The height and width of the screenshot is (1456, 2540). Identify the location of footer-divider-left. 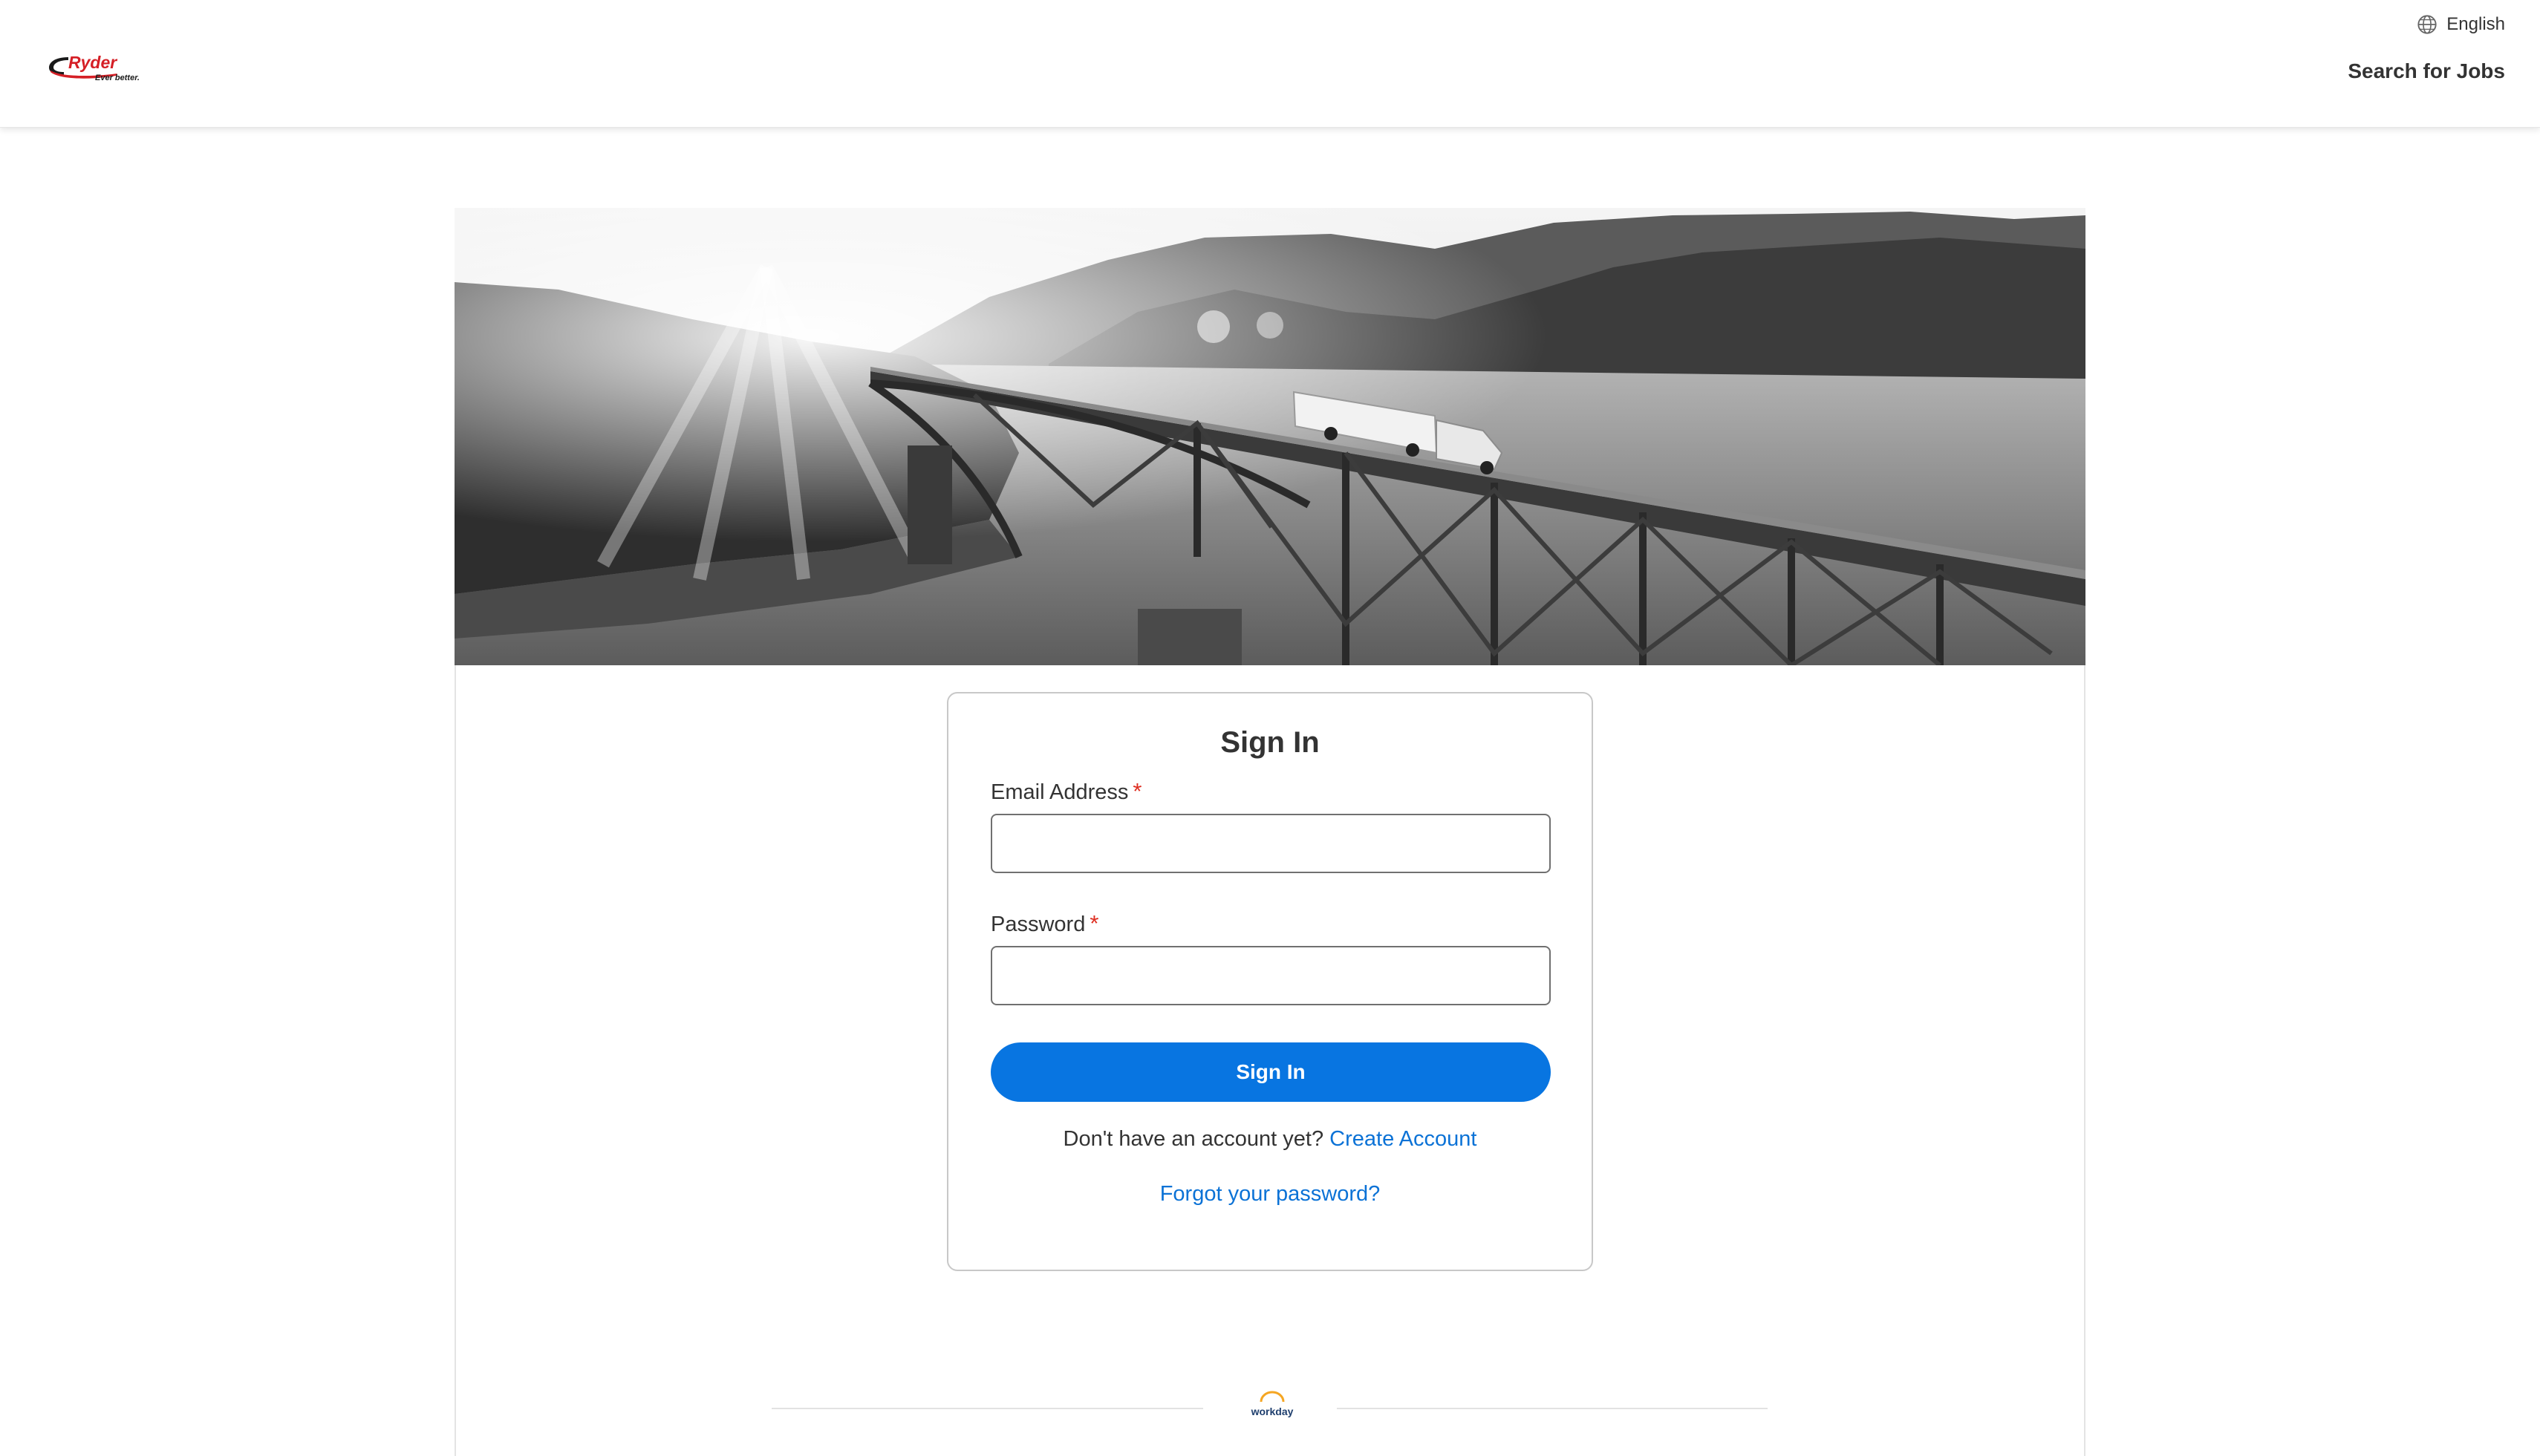
(987, 1408).